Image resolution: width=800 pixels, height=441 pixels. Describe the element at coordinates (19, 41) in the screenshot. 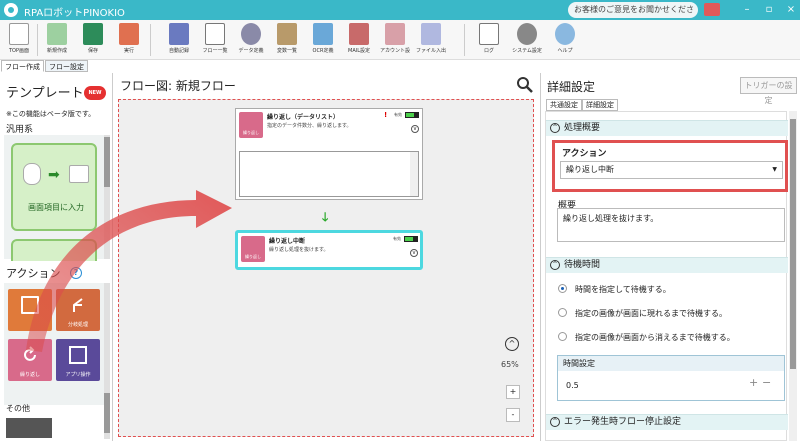

I see `toolbar-top-screen: TOP画面` at that location.